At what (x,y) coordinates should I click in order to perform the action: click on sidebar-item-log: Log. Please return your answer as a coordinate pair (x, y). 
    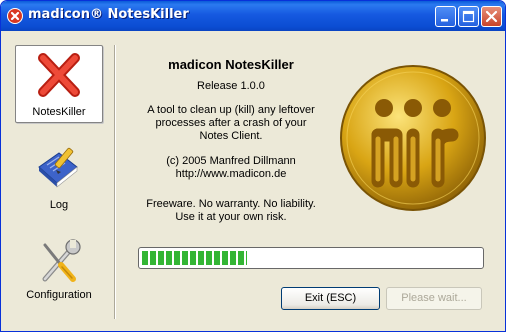
    Looking at the image, I should click on (59, 178).